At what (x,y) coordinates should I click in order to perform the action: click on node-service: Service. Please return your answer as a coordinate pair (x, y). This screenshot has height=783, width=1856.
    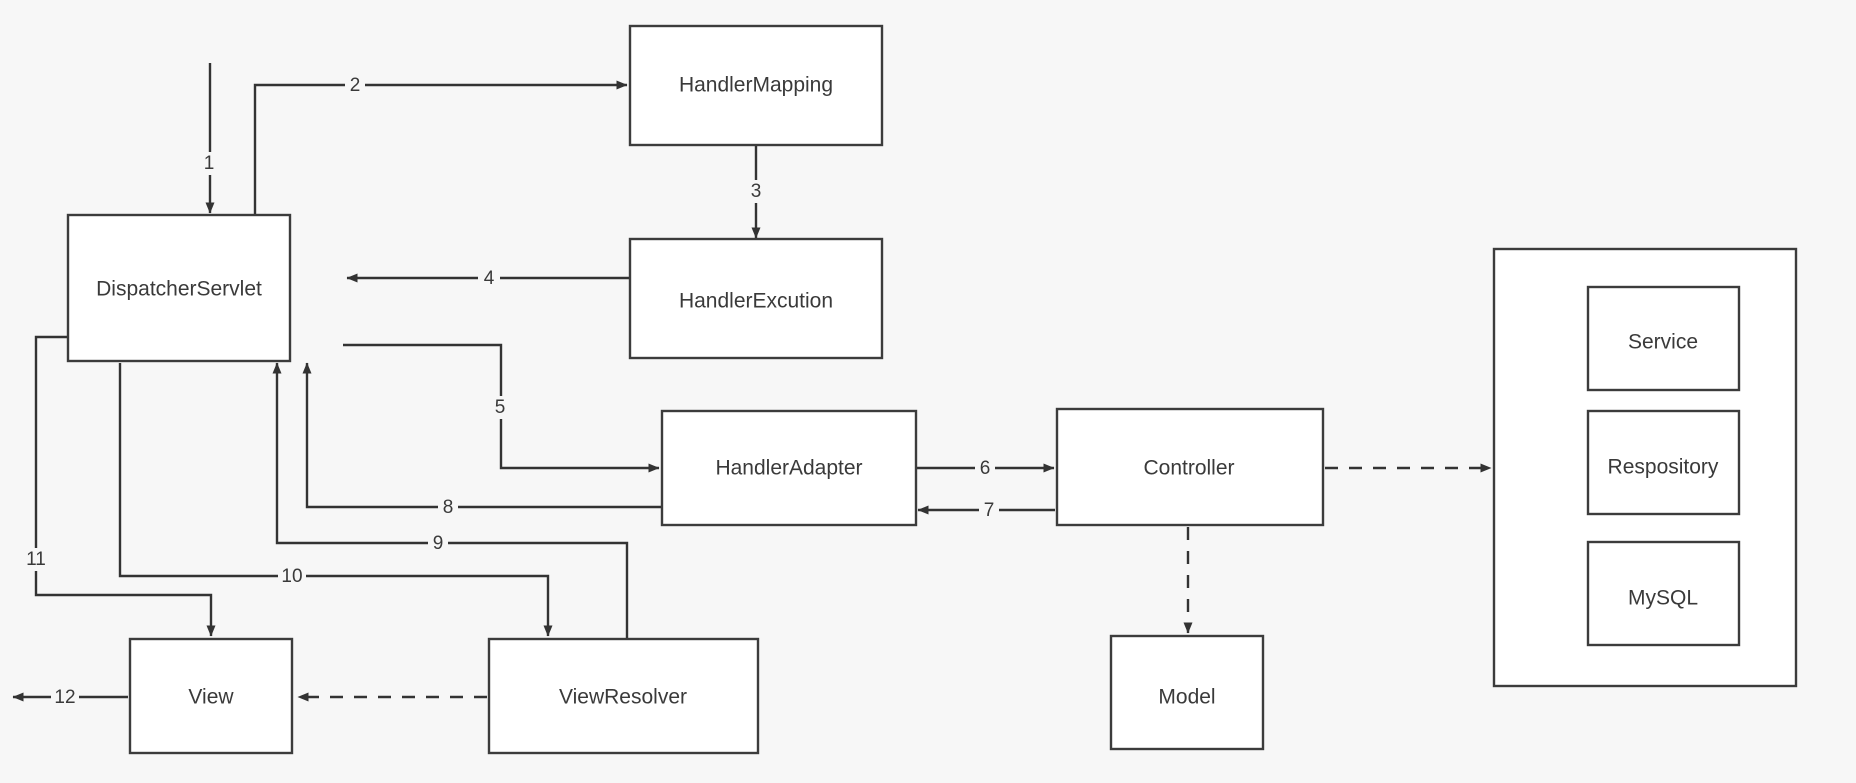
    Looking at the image, I should click on (1663, 338).